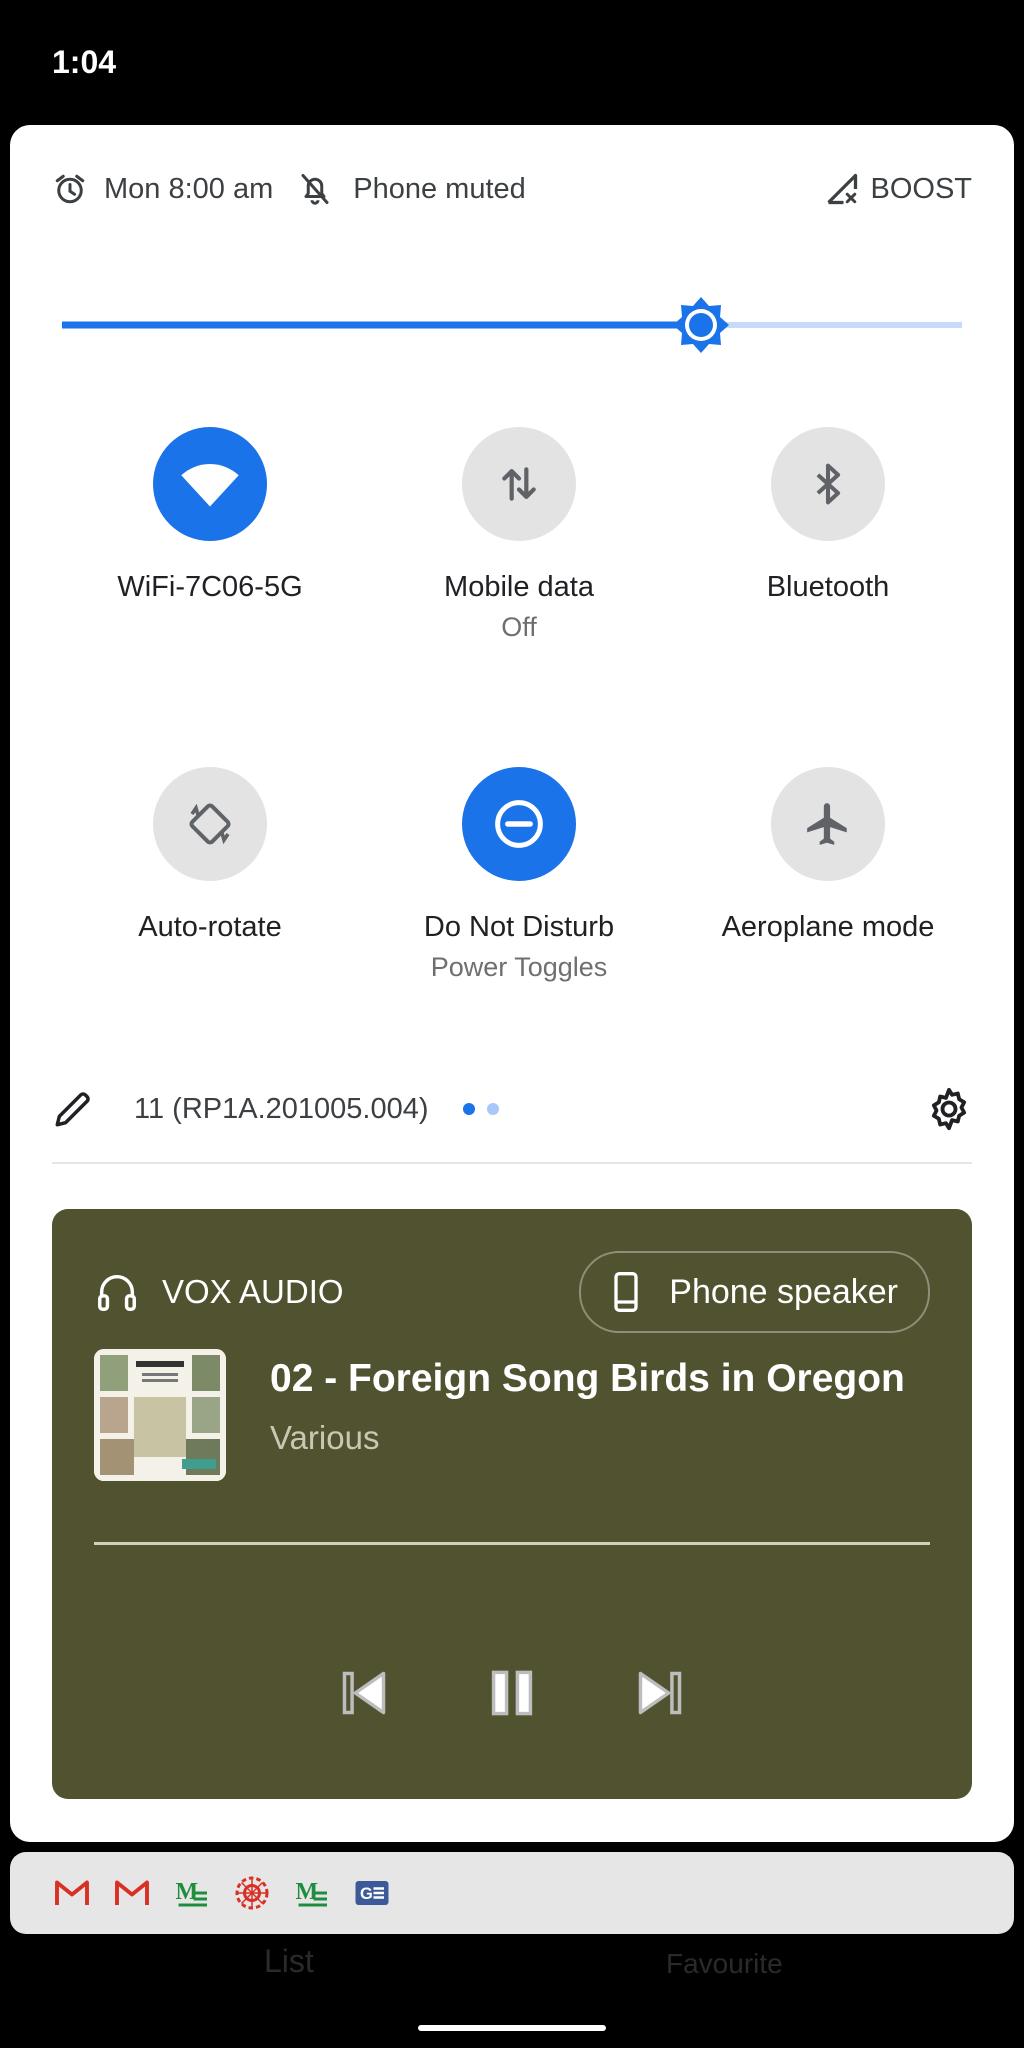 The width and height of the screenshot is (1024, 2048). What do you see at coordinates (660, 1693) in the screenshot?
I see `skip-next-icon` at bounding box center [660, 1693].